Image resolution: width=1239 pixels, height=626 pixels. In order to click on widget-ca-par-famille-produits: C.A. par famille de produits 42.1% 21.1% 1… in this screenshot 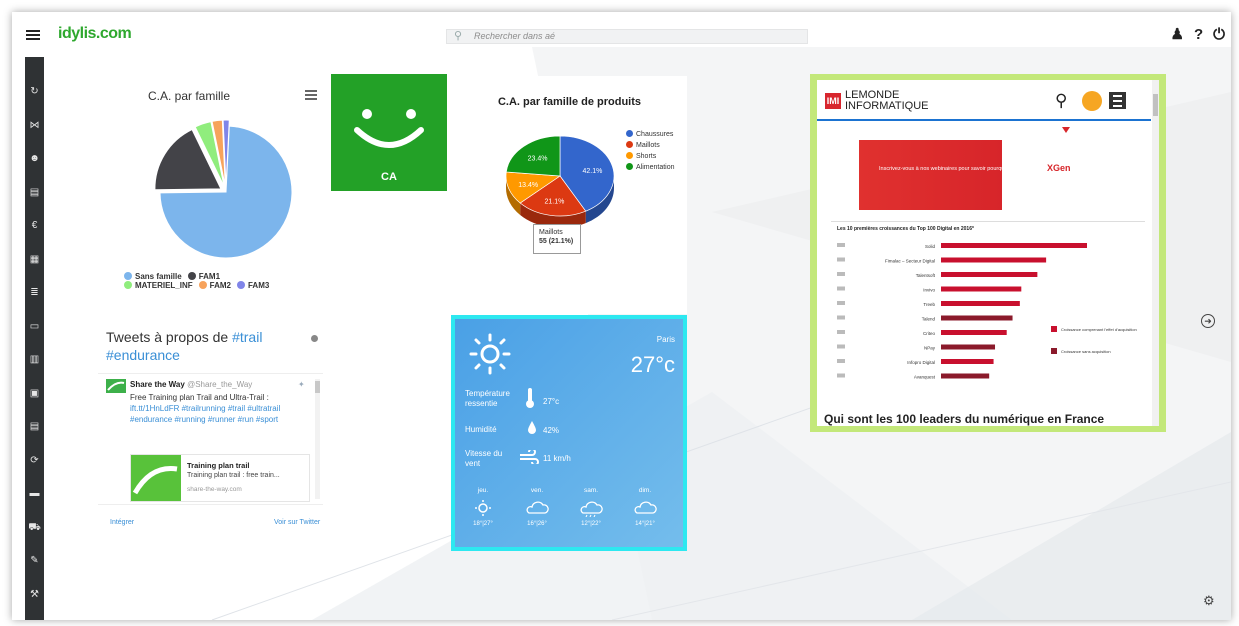, I will do `click(569, 195)`.